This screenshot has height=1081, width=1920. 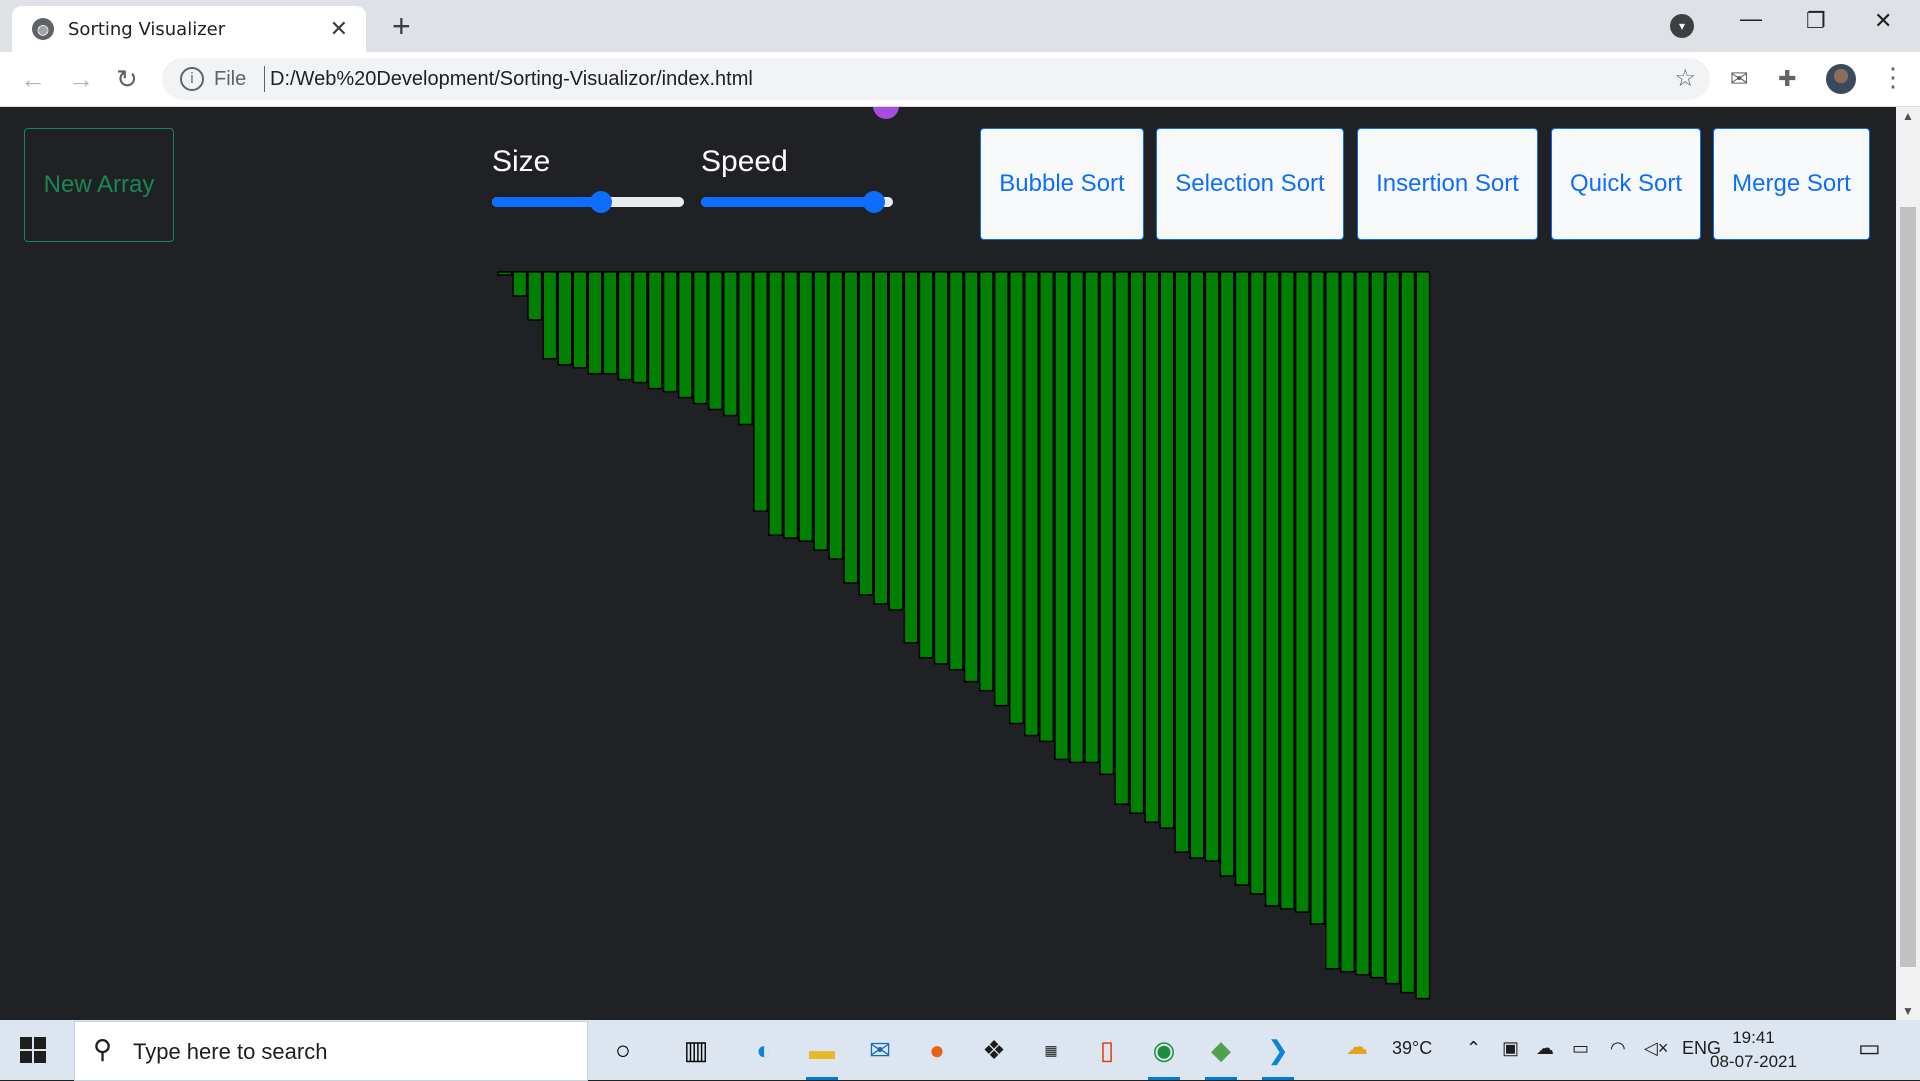 I want to click on search-placeholder: Type here to search, so click(x=230, y=1051).